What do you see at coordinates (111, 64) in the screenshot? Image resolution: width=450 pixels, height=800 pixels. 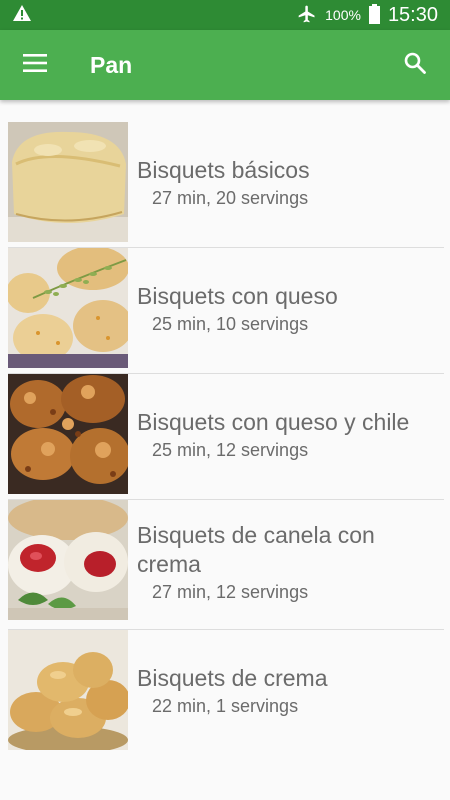 I see `page-title: Pan` at bounding box center [111, 64].